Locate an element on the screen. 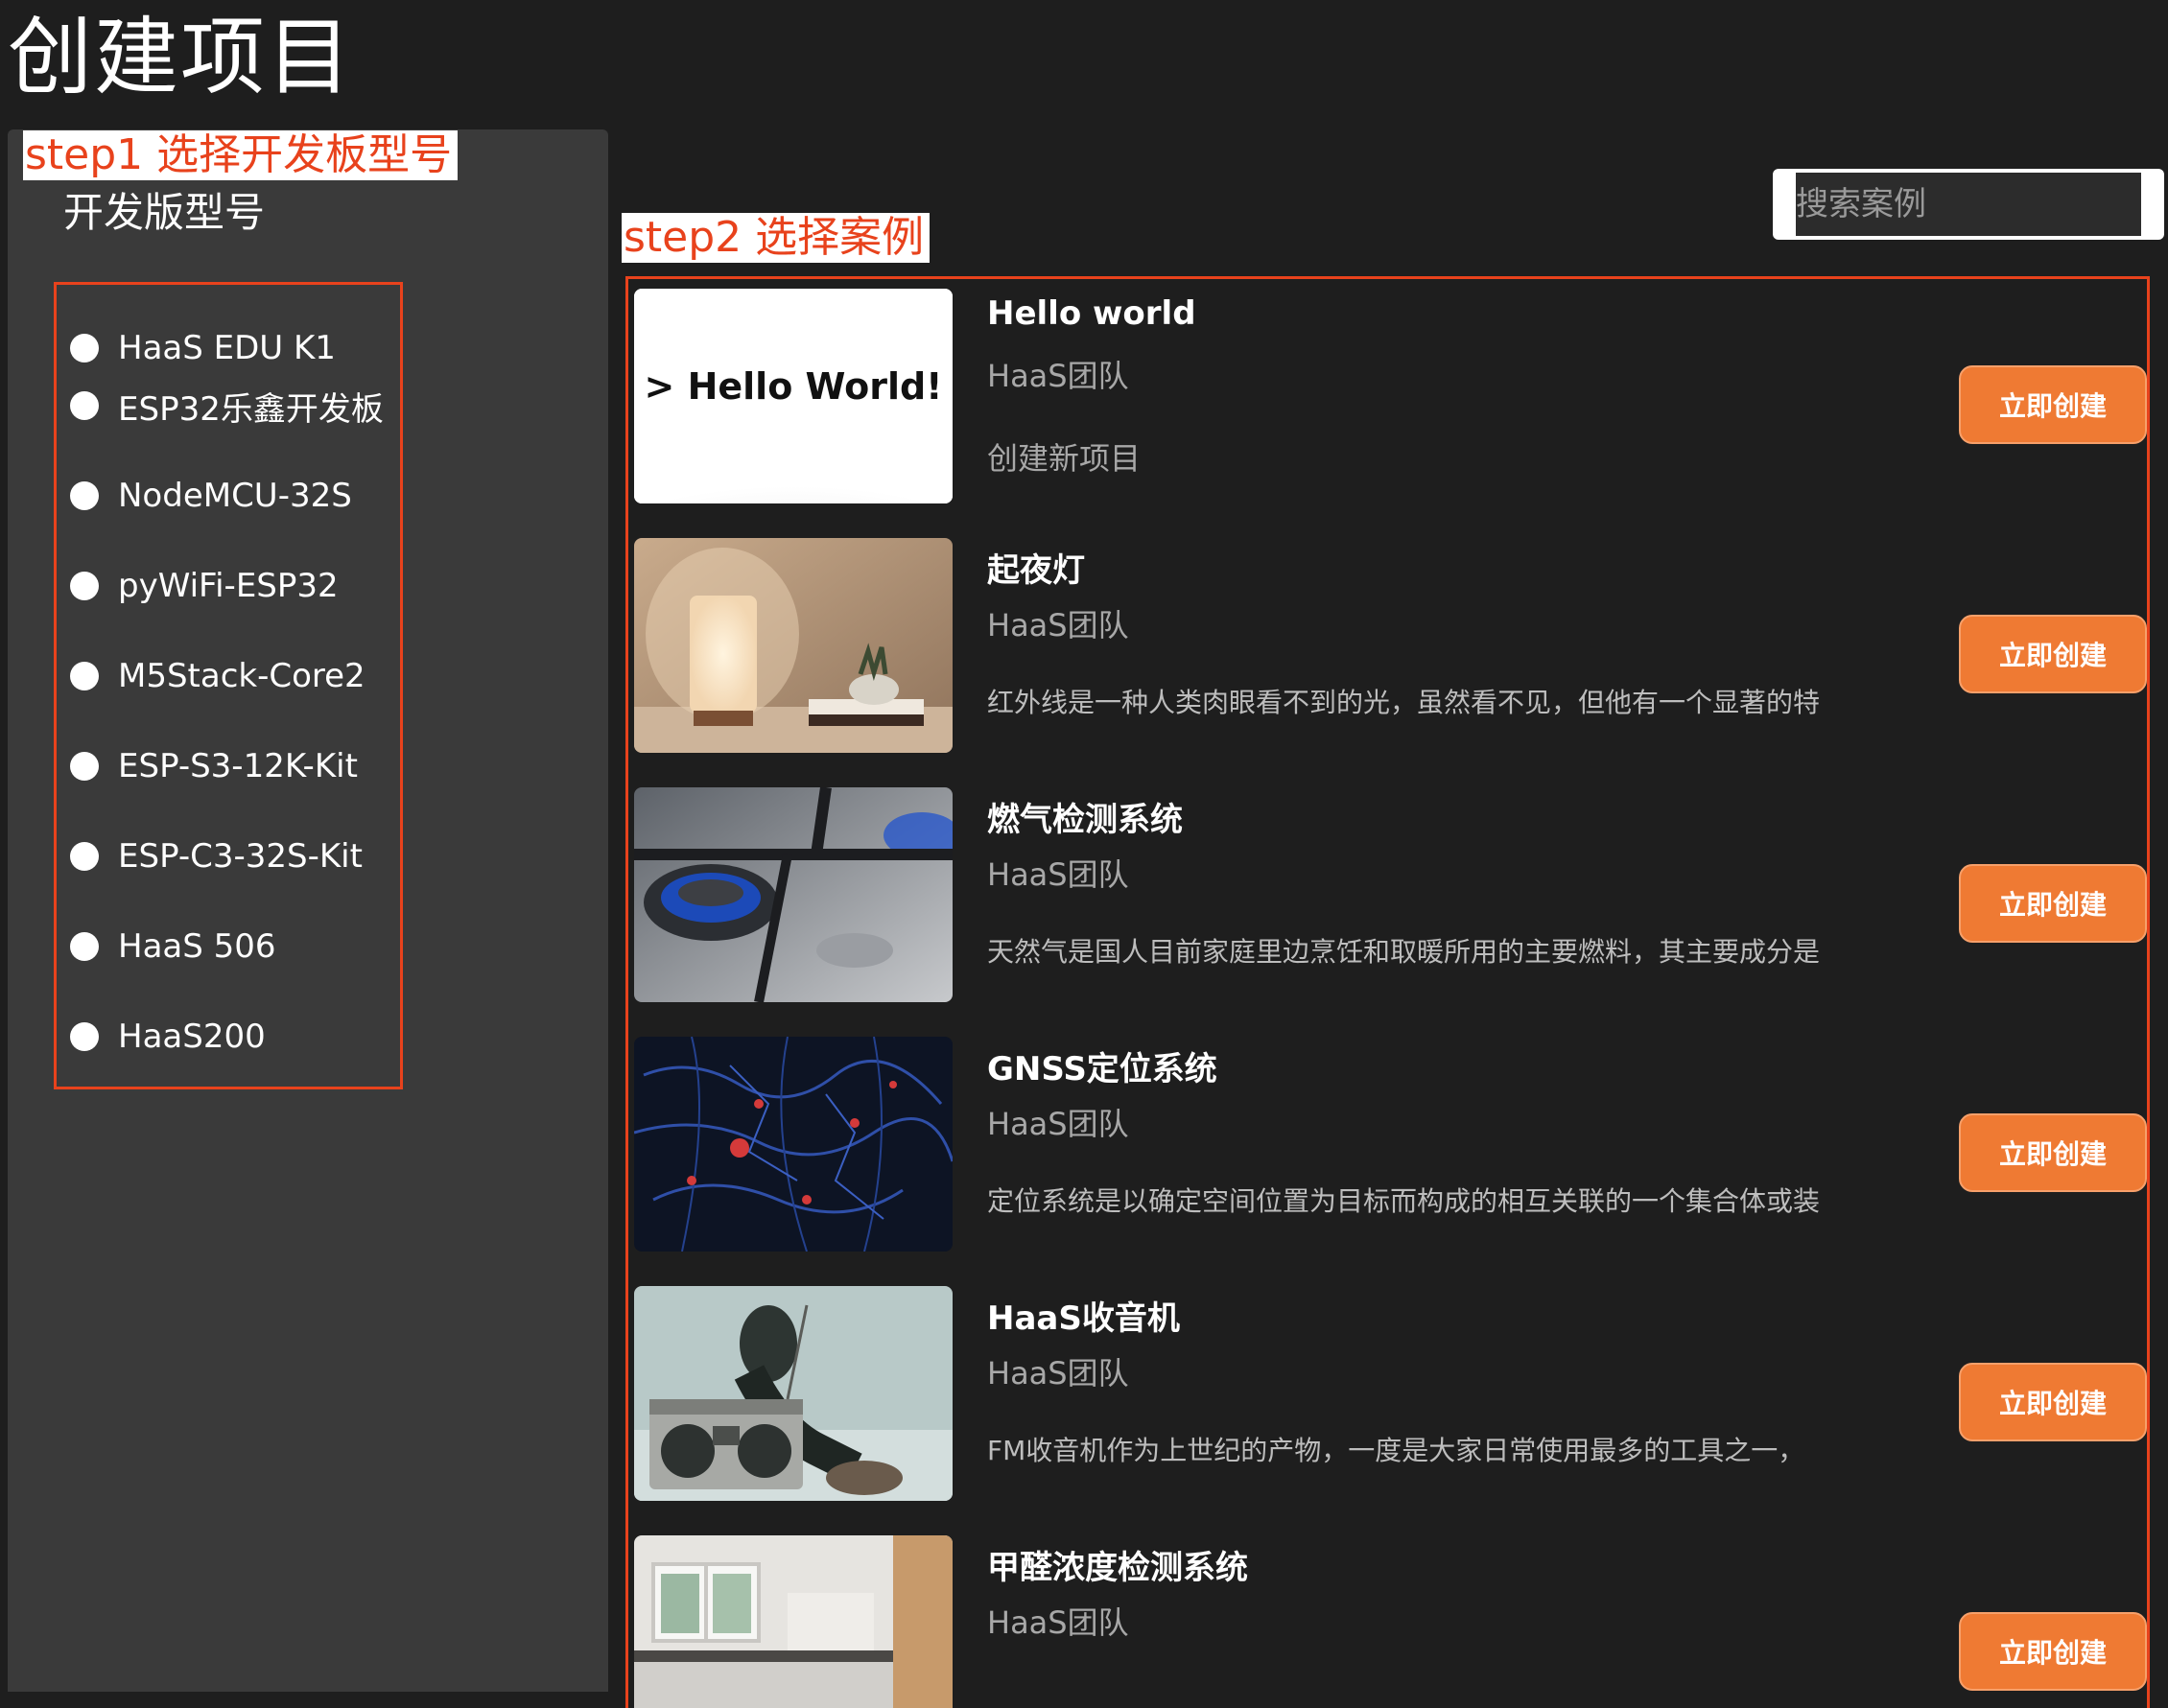 This screenshot has height=1708, width=2168. step2-annotation: step2 选择案例 is located at coordinates (776, 238).